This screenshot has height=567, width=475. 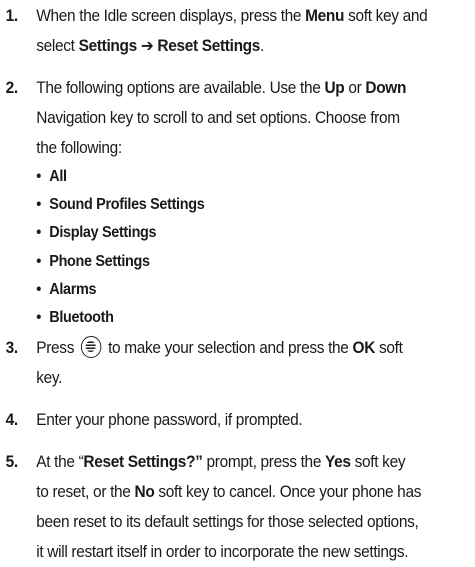 I want to click on step-number: 4., so click(x=12, y=420).